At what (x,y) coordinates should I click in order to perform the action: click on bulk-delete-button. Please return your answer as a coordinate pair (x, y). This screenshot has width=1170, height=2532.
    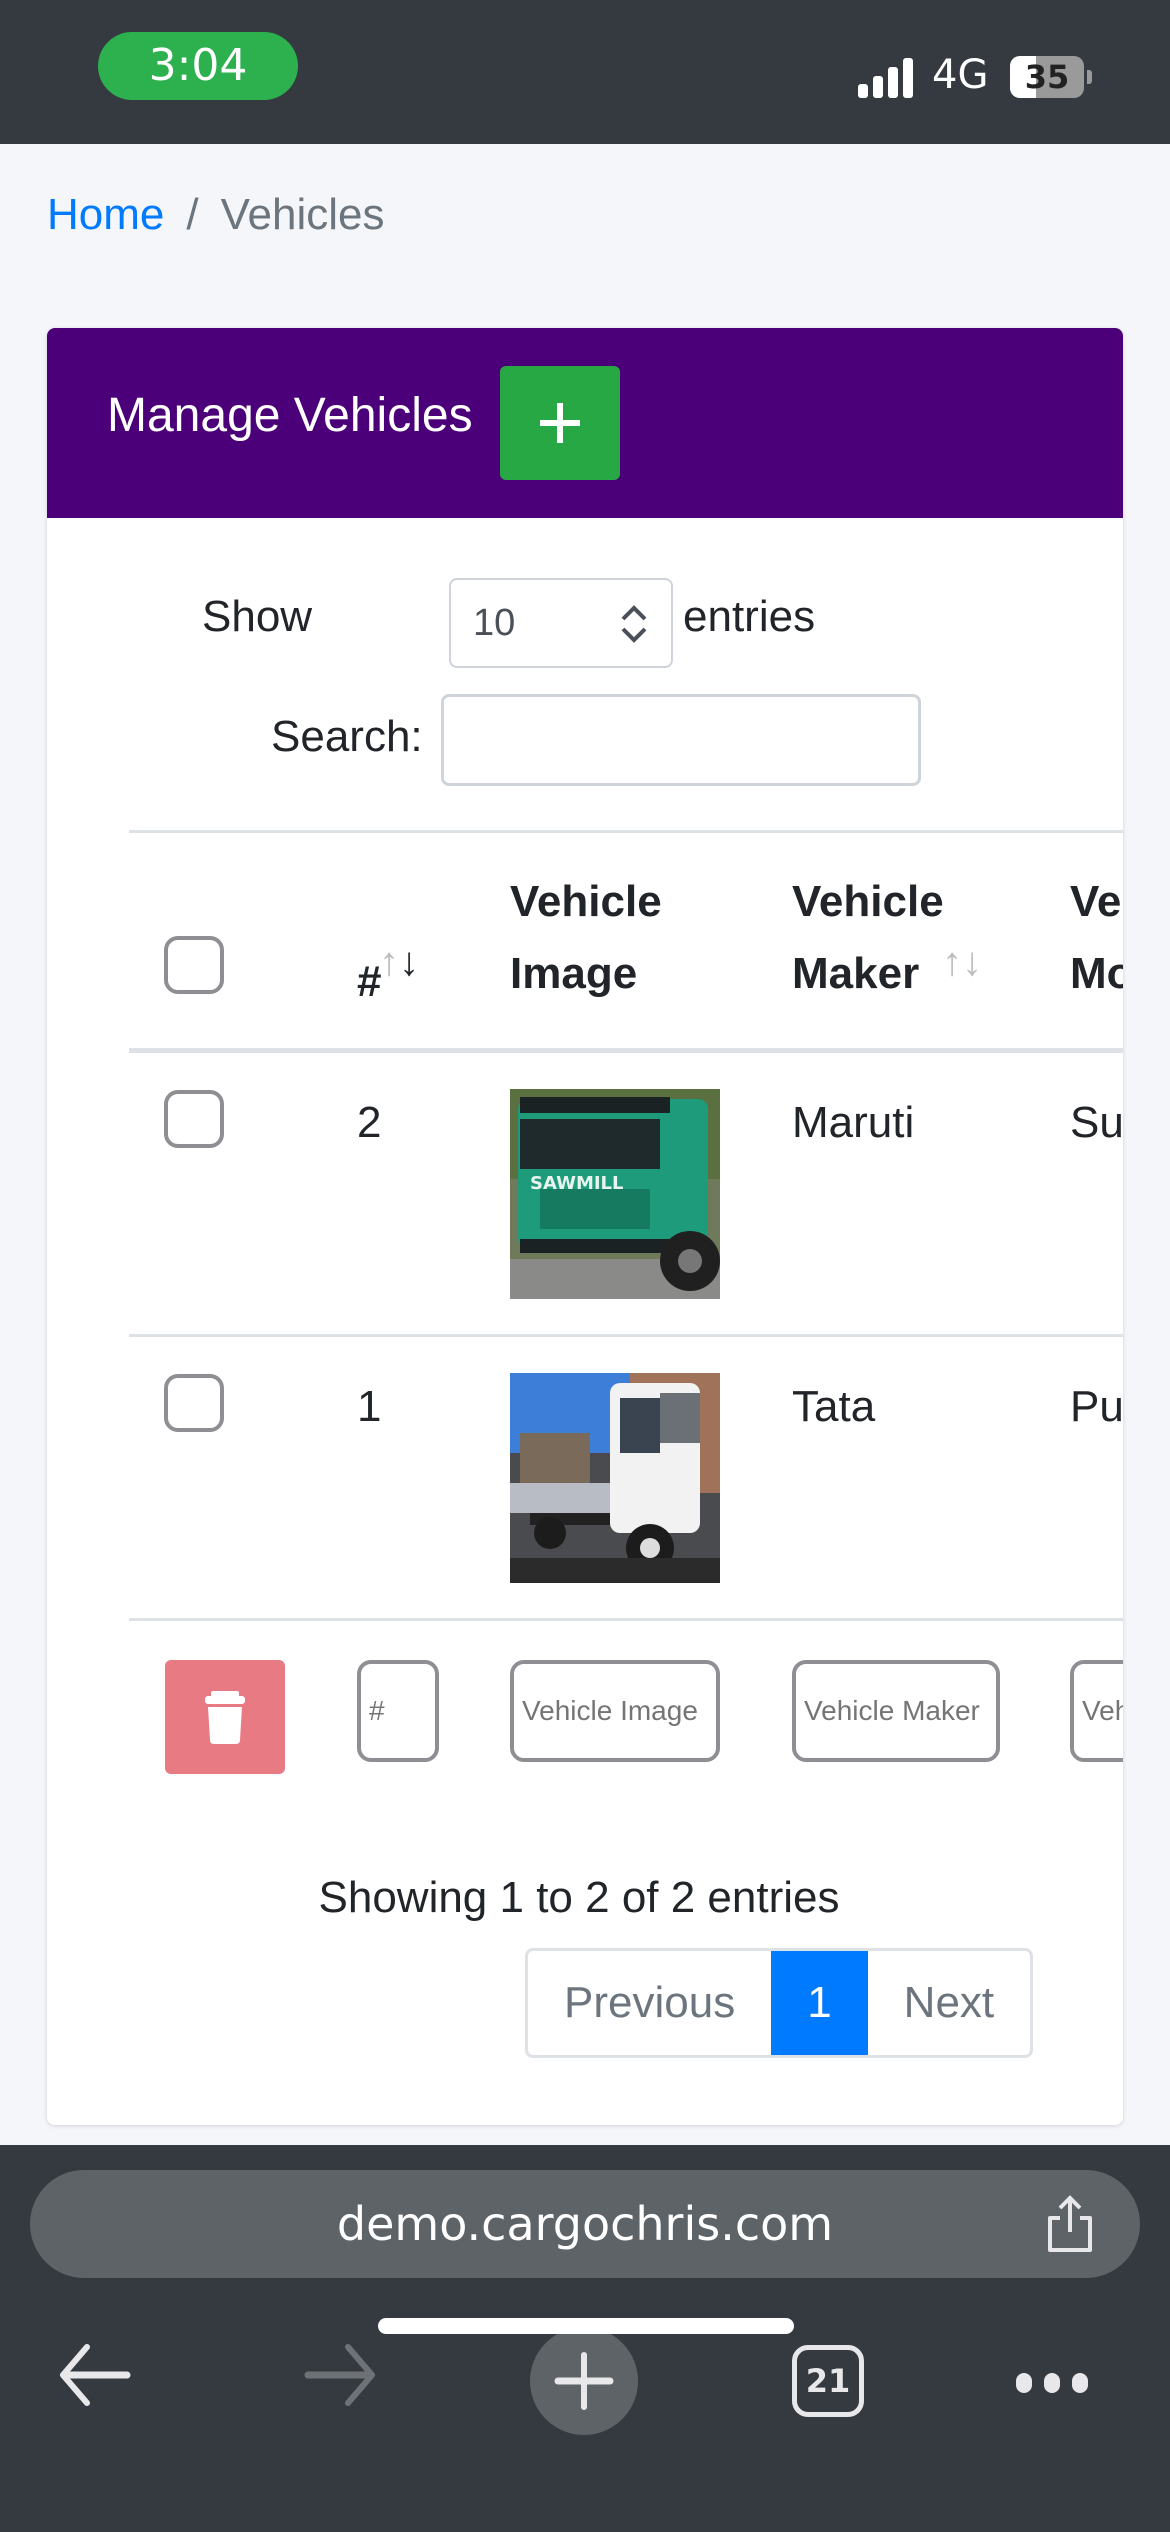
    Looking at the image, I should click on (225, 1717).